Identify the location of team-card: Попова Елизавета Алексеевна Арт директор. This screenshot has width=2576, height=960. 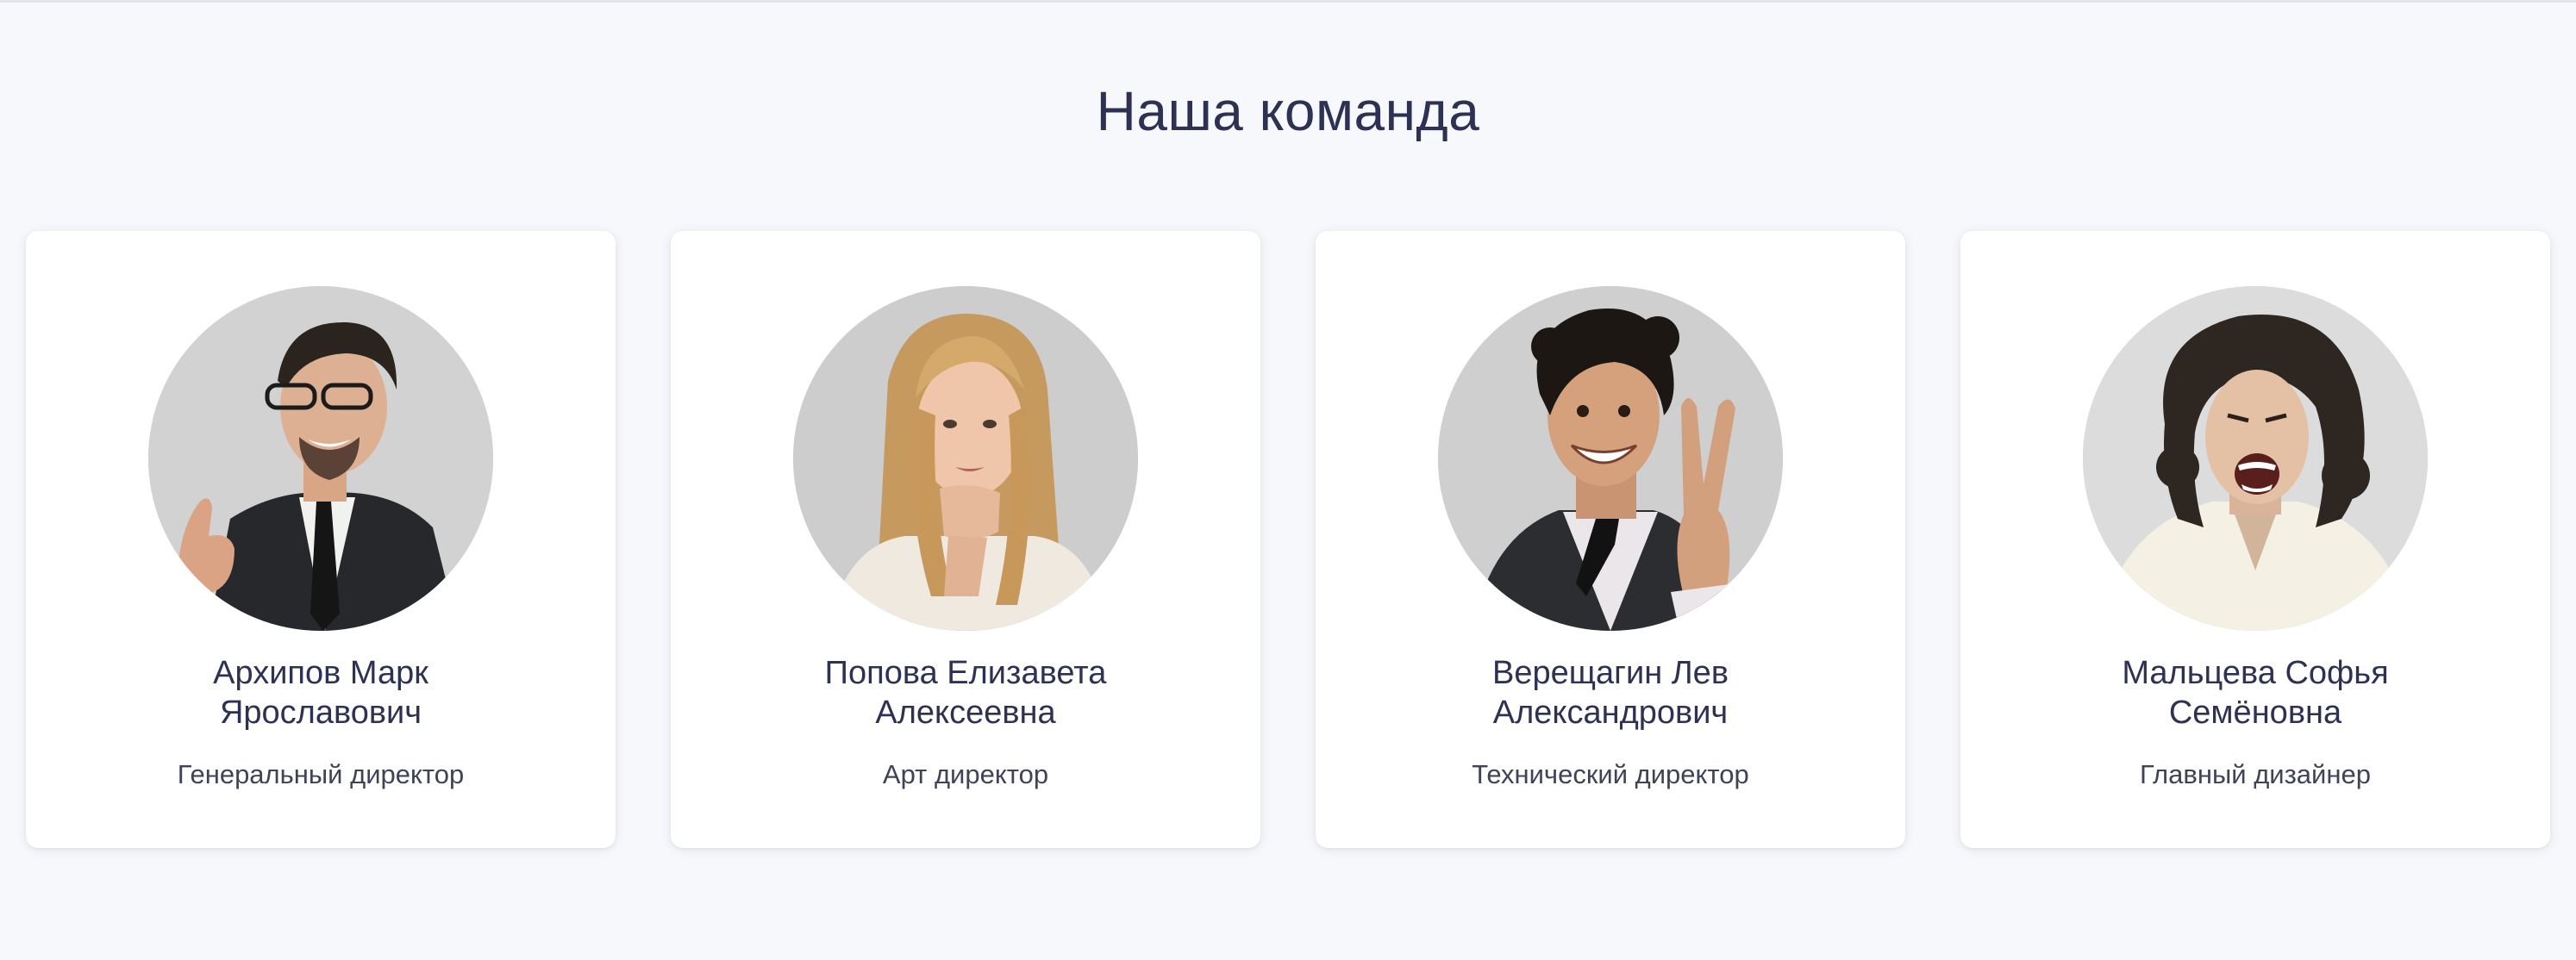
(966, 539).